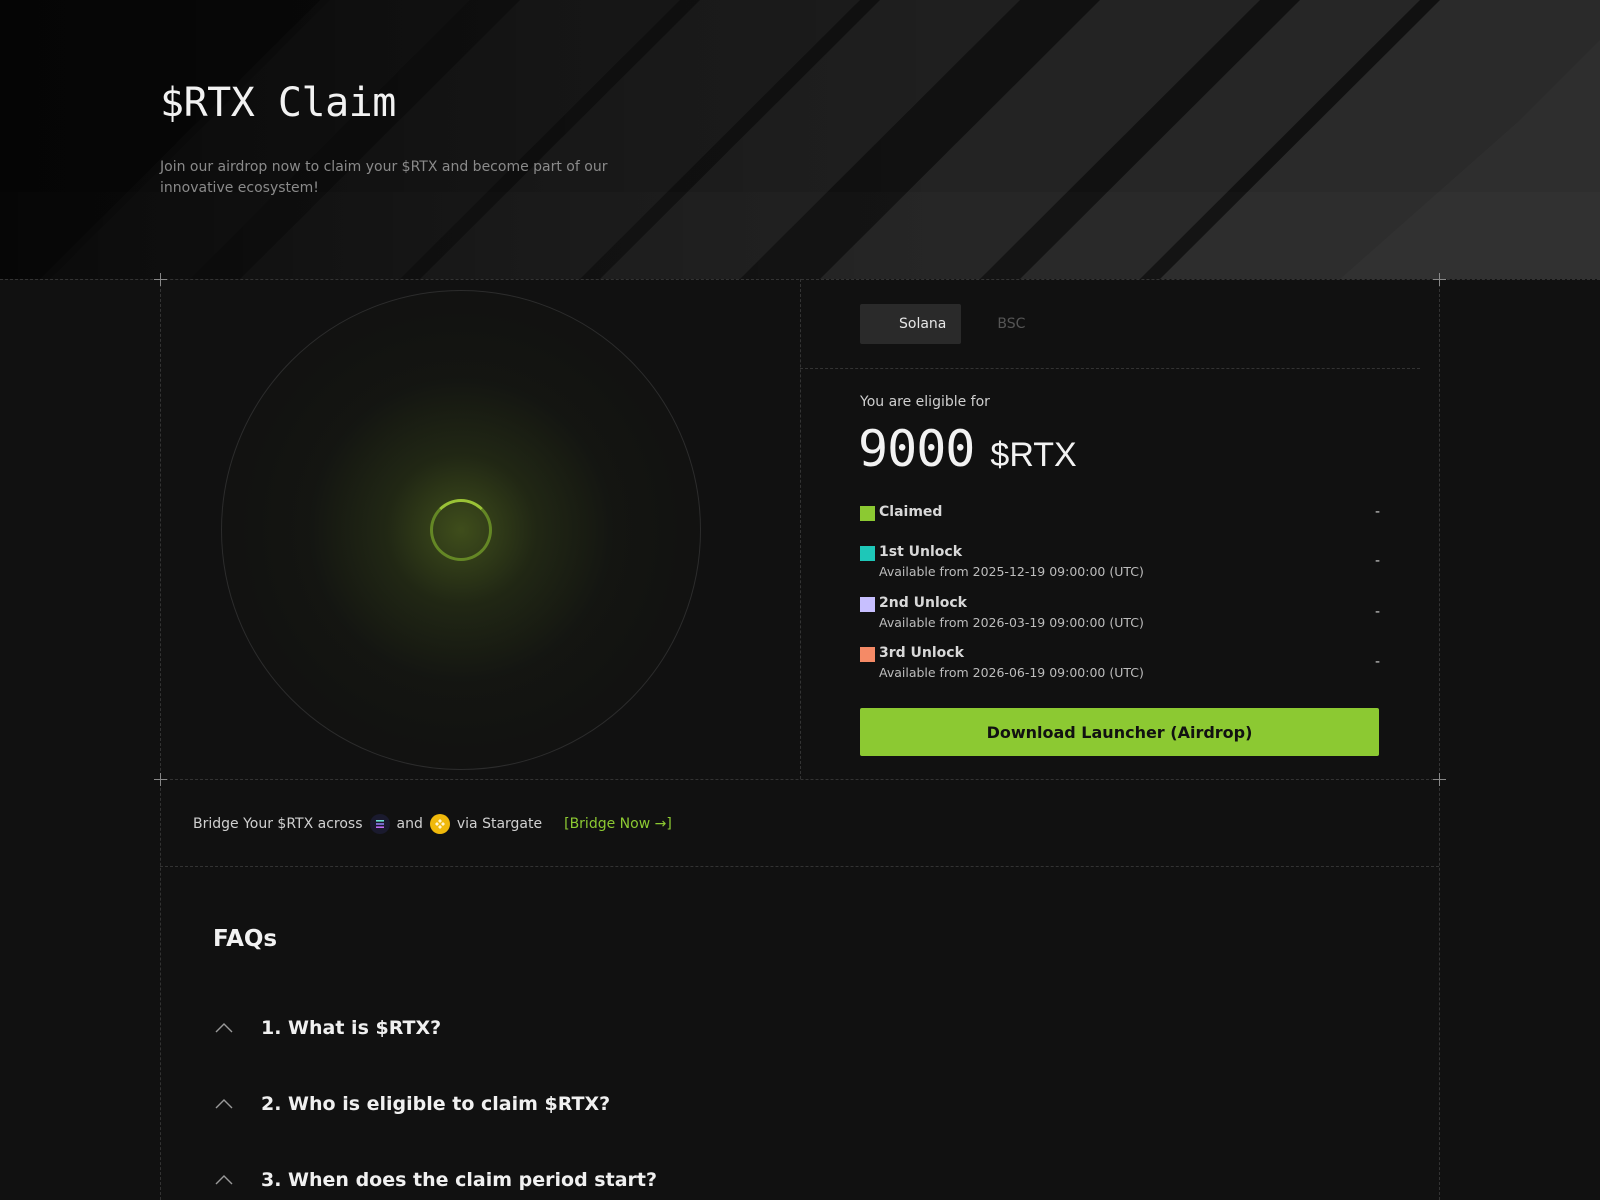 This screenshot has width=1600, height=1200. Describe the element at coordinates (867, 553) in the screenshot. I see `1st-unlock-swatch` at that location.